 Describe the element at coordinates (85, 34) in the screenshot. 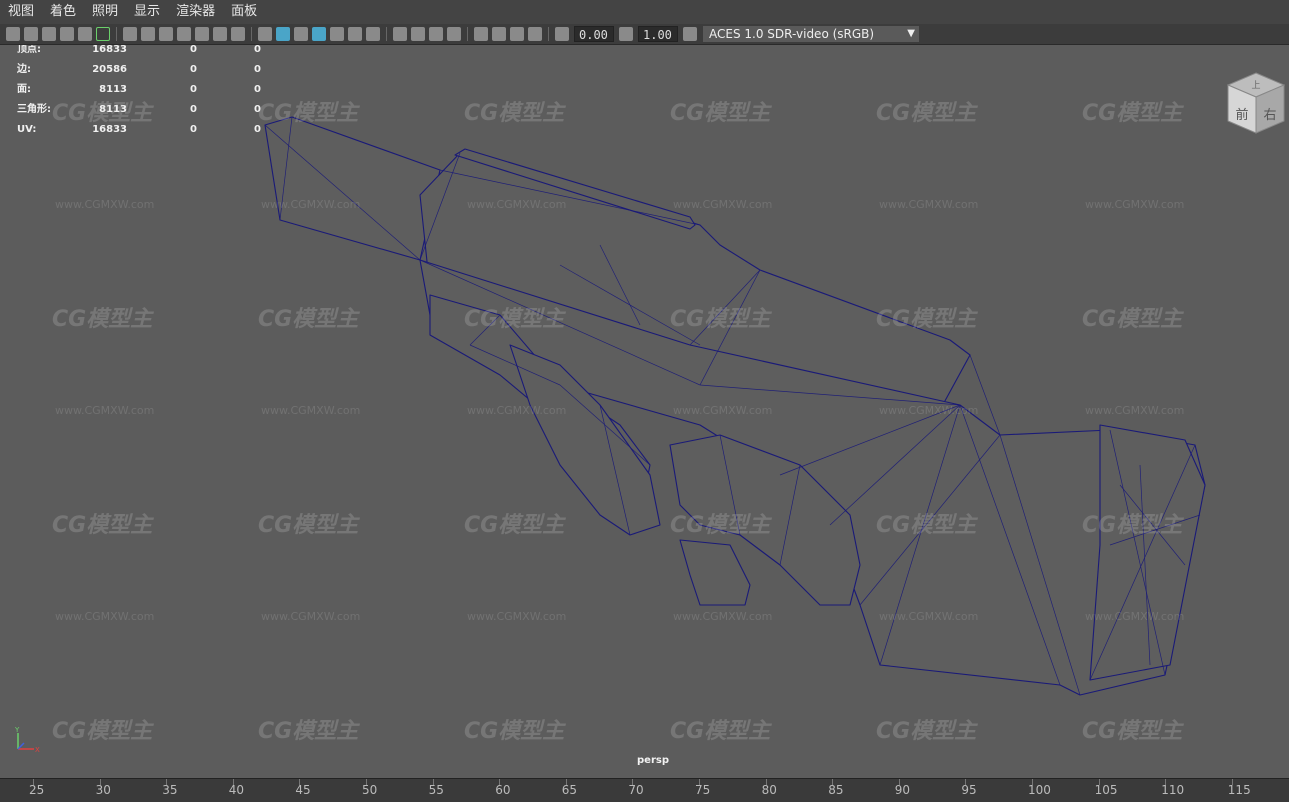

I see `2d-pan-zoom-icon` at that location.